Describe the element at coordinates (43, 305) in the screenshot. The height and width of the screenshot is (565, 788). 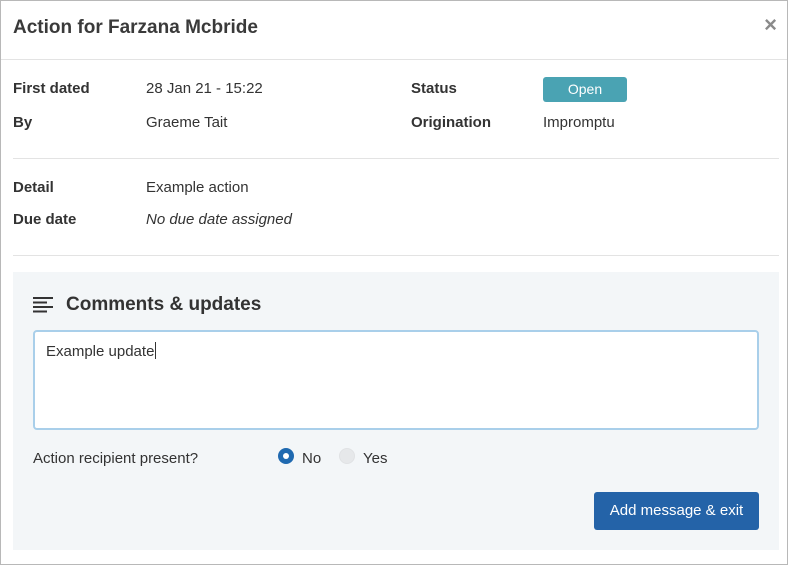
I see `text-align-left-icon` at that location.